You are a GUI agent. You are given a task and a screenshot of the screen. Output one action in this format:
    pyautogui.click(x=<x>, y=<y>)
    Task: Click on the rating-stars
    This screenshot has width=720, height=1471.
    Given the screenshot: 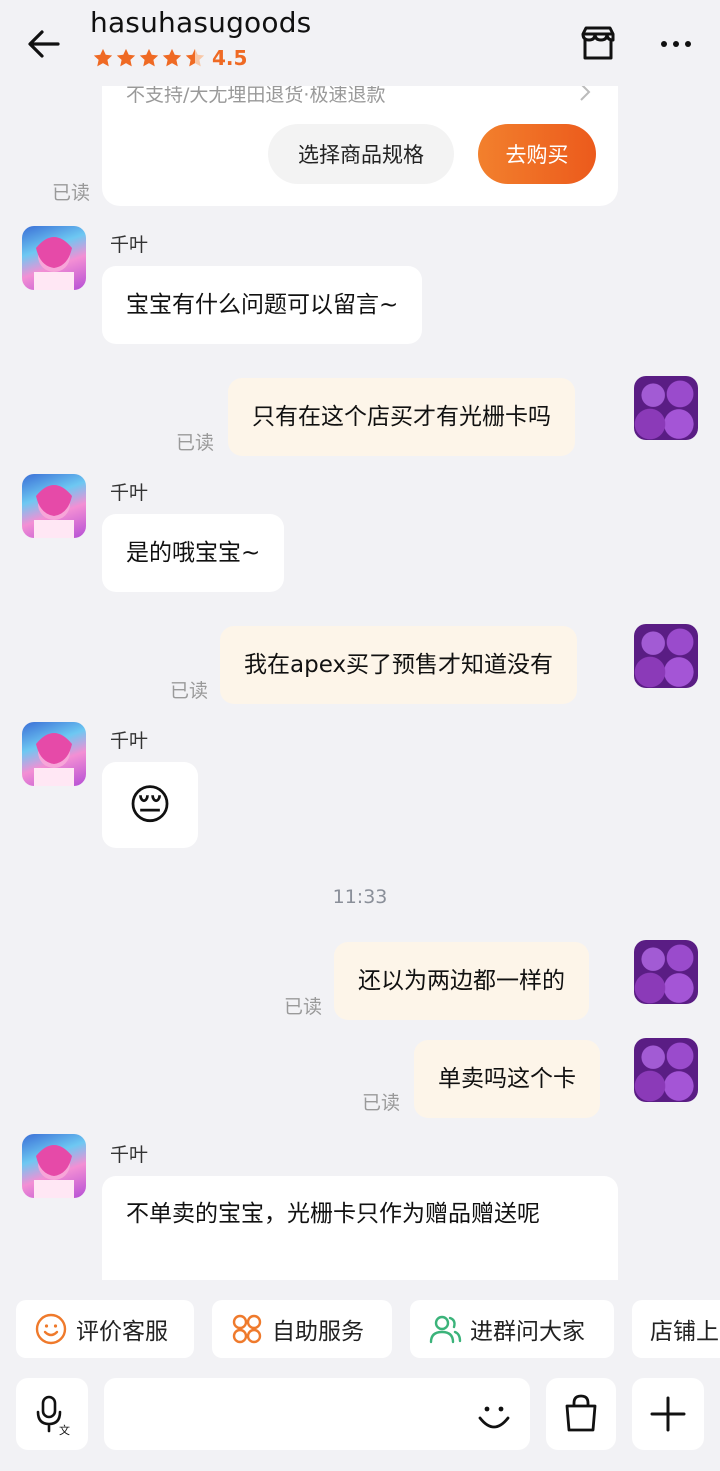 What is the action you would take?
    pyautogui.click(x=149, y=58)
    